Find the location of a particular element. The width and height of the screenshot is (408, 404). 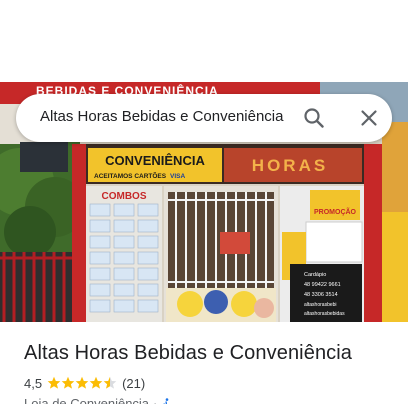

rating-row: 4,5 (21) is located at coordinates (84, 383).